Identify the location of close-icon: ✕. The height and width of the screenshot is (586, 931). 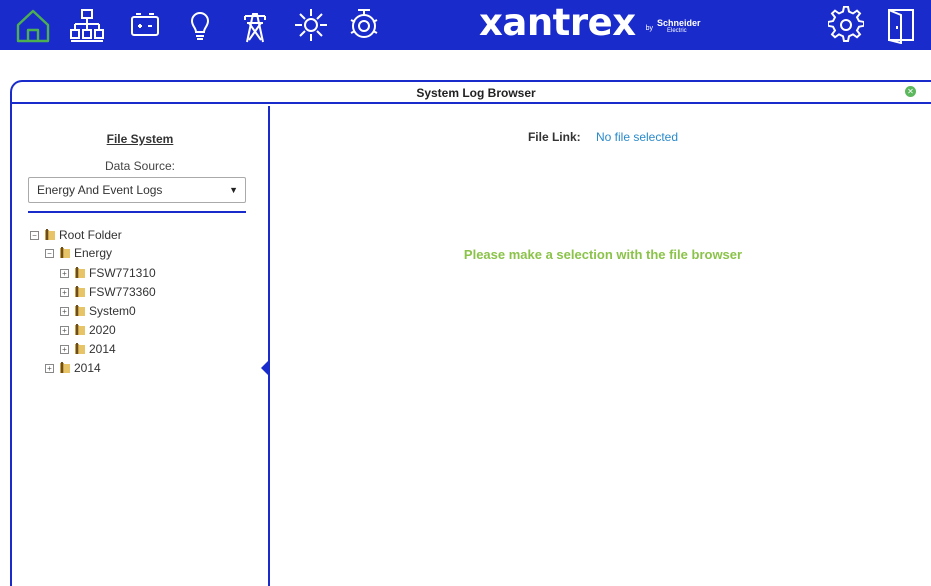
(910, 91).